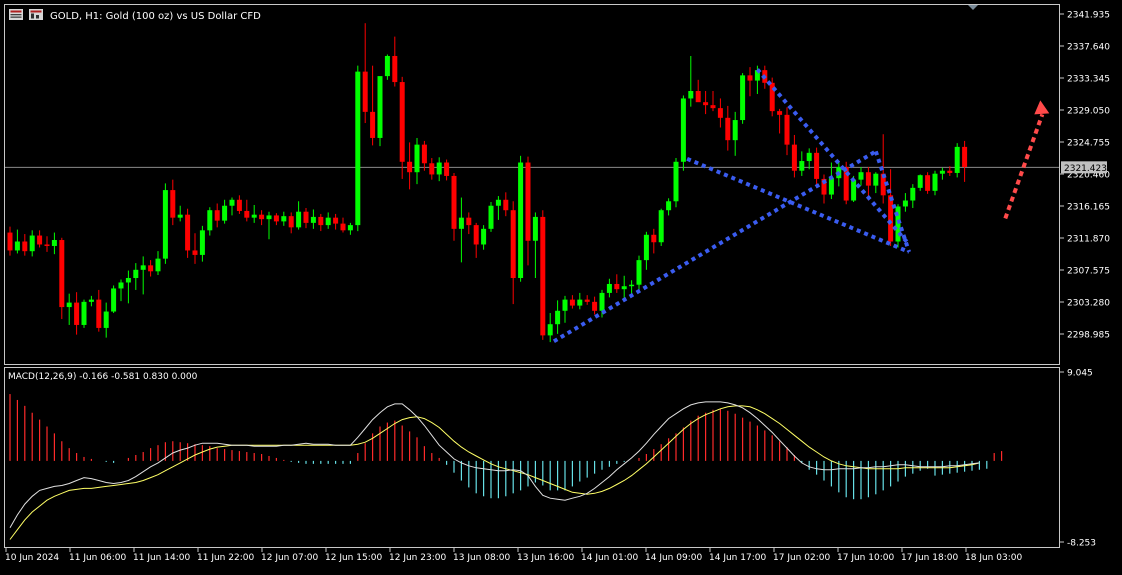  I want to click on time-axis-label: 18 Jun 03:00, so click(993, 558).